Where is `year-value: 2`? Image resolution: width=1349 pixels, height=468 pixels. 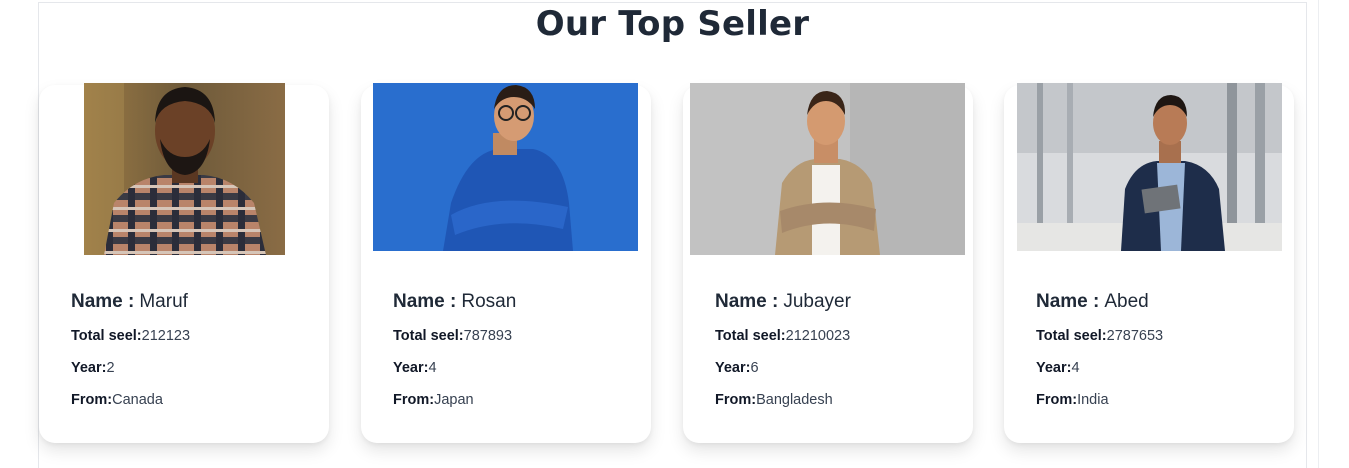 year-value: 2 is located at coordinates (110, 368).